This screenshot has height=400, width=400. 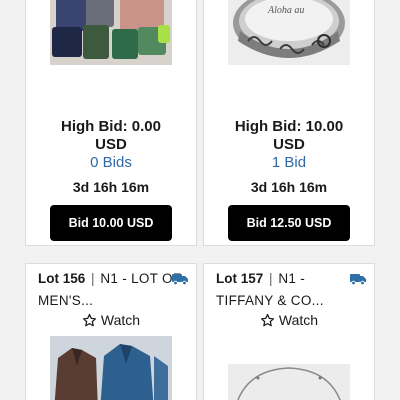 What do you see at coordinates (289, 331) in the screenshot?
I see `lot-card: Lot 157 | N1 - TIFFANY & CO... Watch` at bounding box center [289, 331].